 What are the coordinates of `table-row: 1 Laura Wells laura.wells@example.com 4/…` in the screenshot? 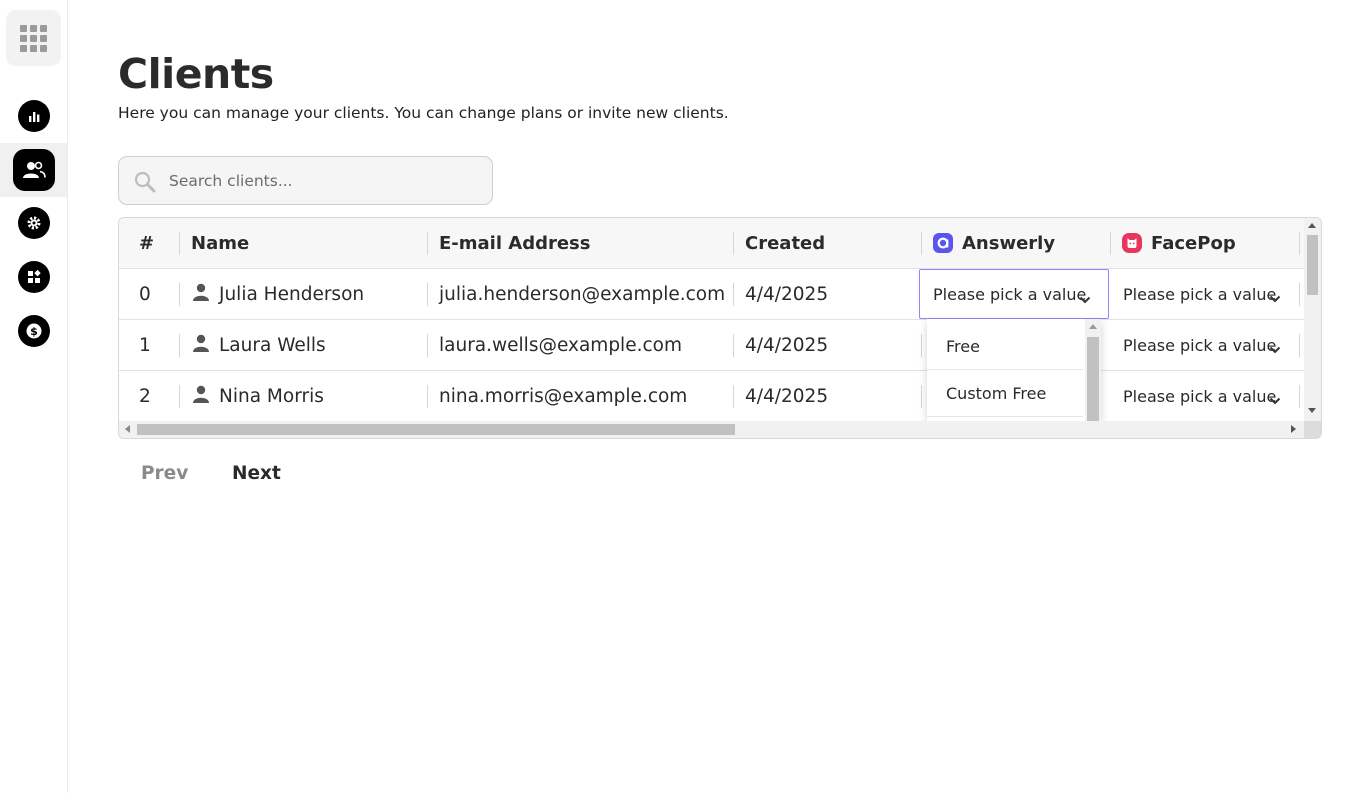 It's located at (712, 345).